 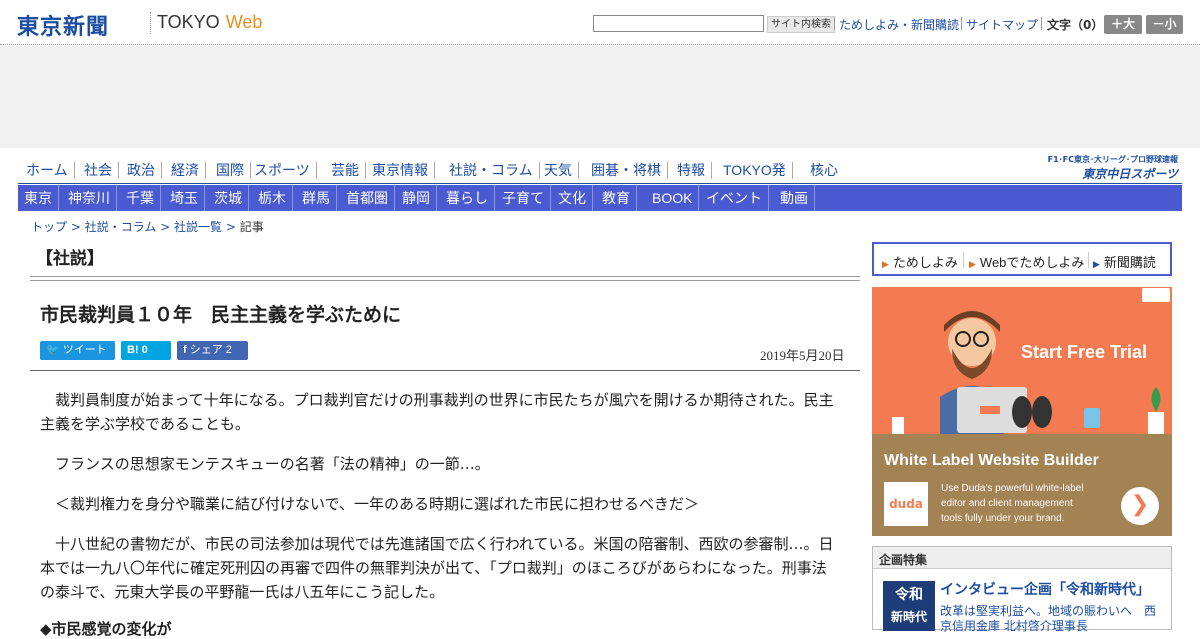 What do you see at coordinates (1112, 159) in the screenshot?
I see `chunichi-tagline: F1･FC東京･大リーグ･プロ野球速報` at bounding box center [1112, 159].